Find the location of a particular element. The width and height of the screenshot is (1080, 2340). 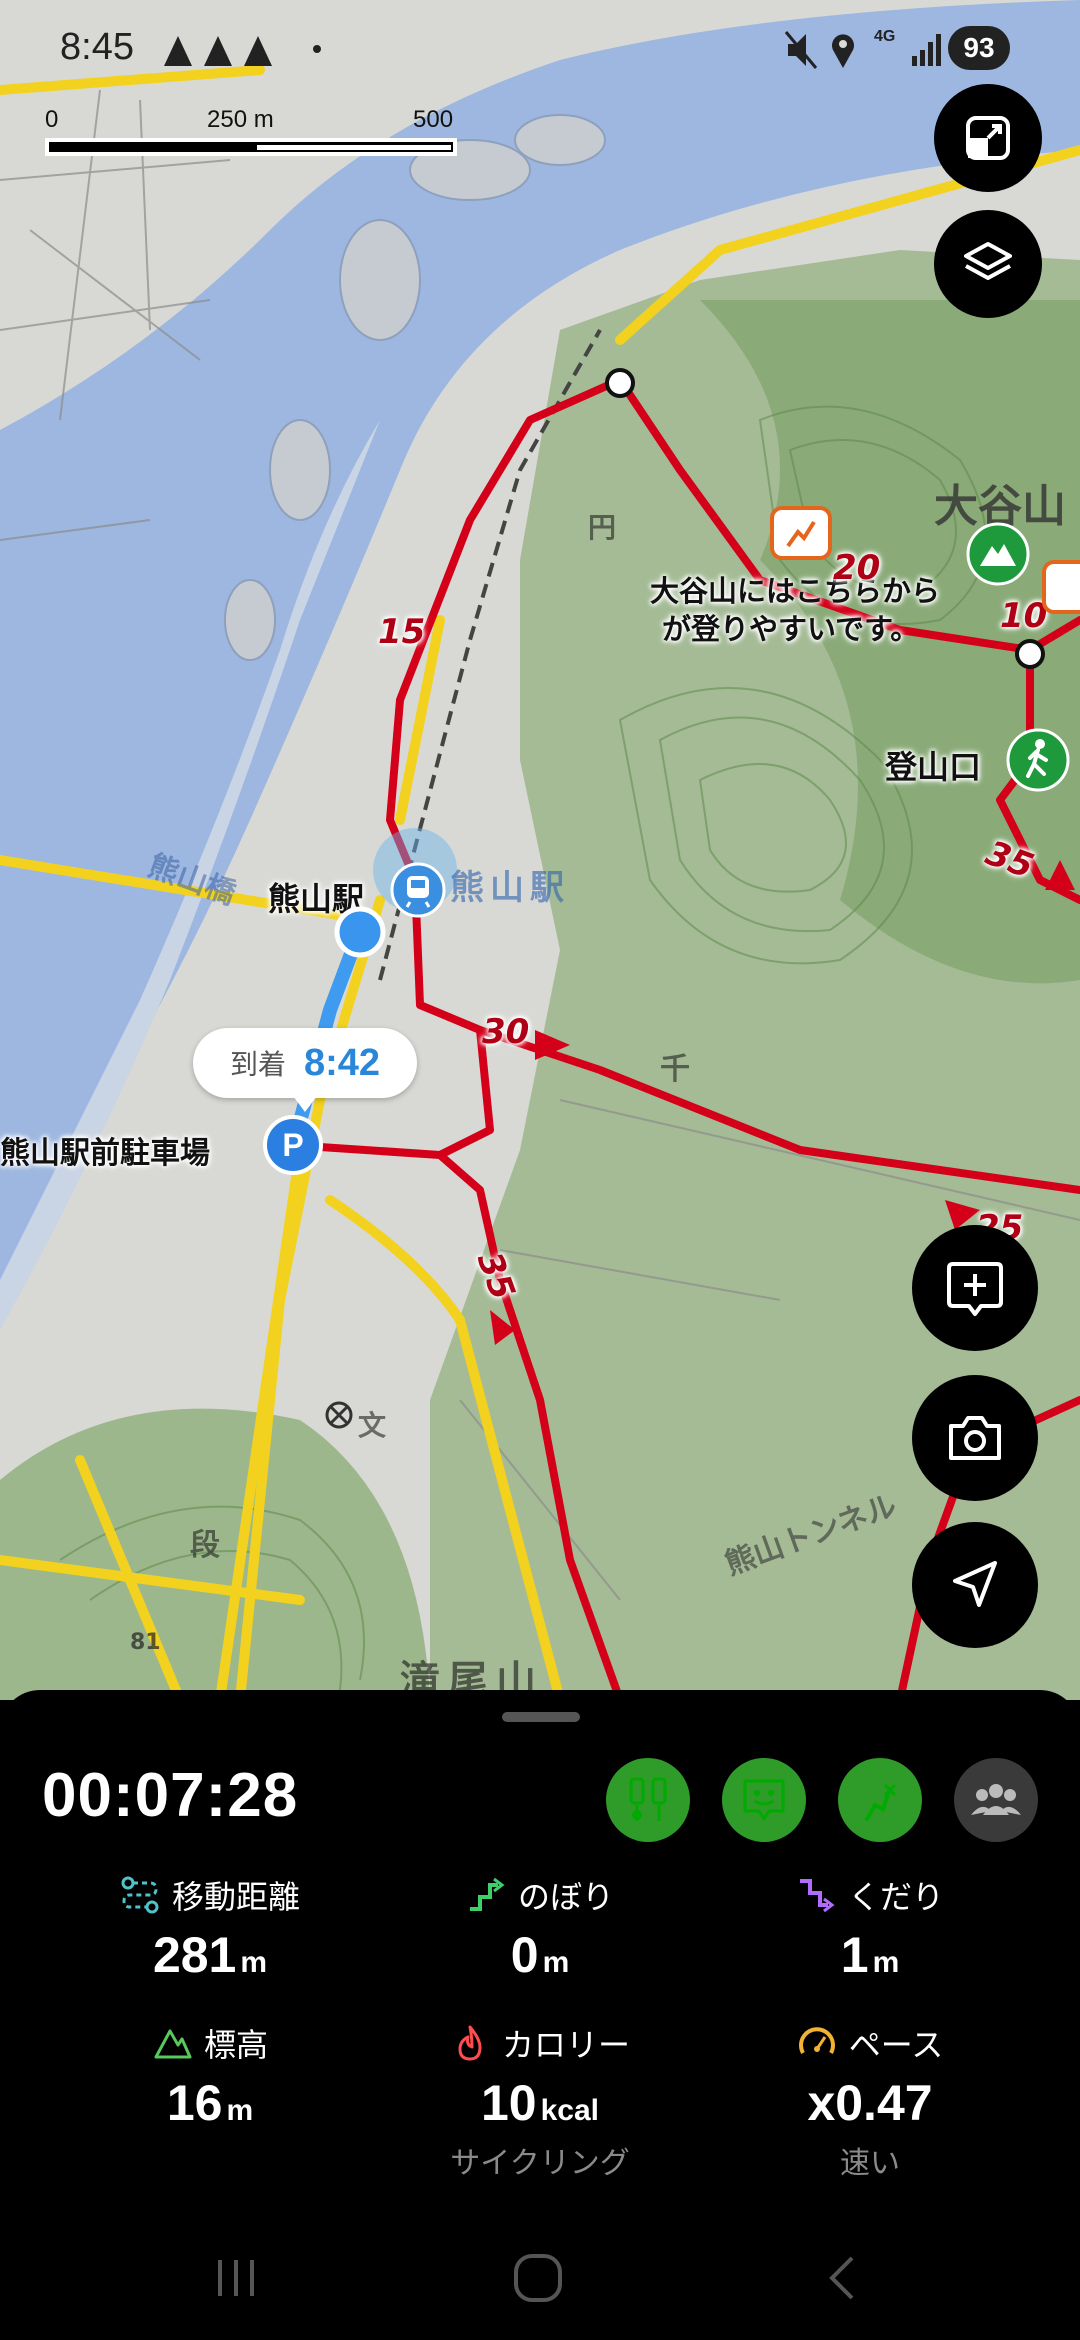

group-icon is located at coordinates (996, 1799).